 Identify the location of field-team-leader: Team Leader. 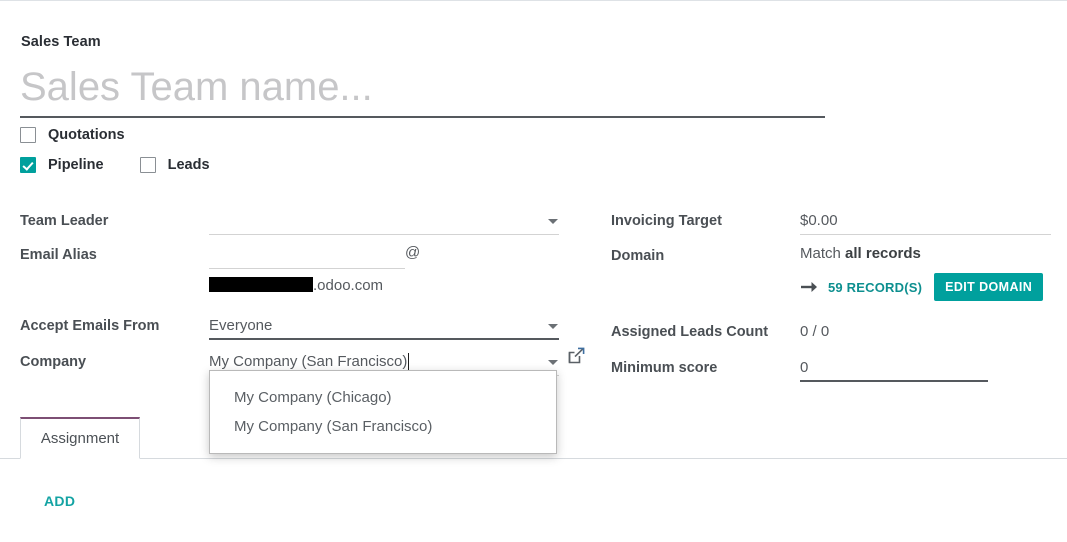
(300, 222).